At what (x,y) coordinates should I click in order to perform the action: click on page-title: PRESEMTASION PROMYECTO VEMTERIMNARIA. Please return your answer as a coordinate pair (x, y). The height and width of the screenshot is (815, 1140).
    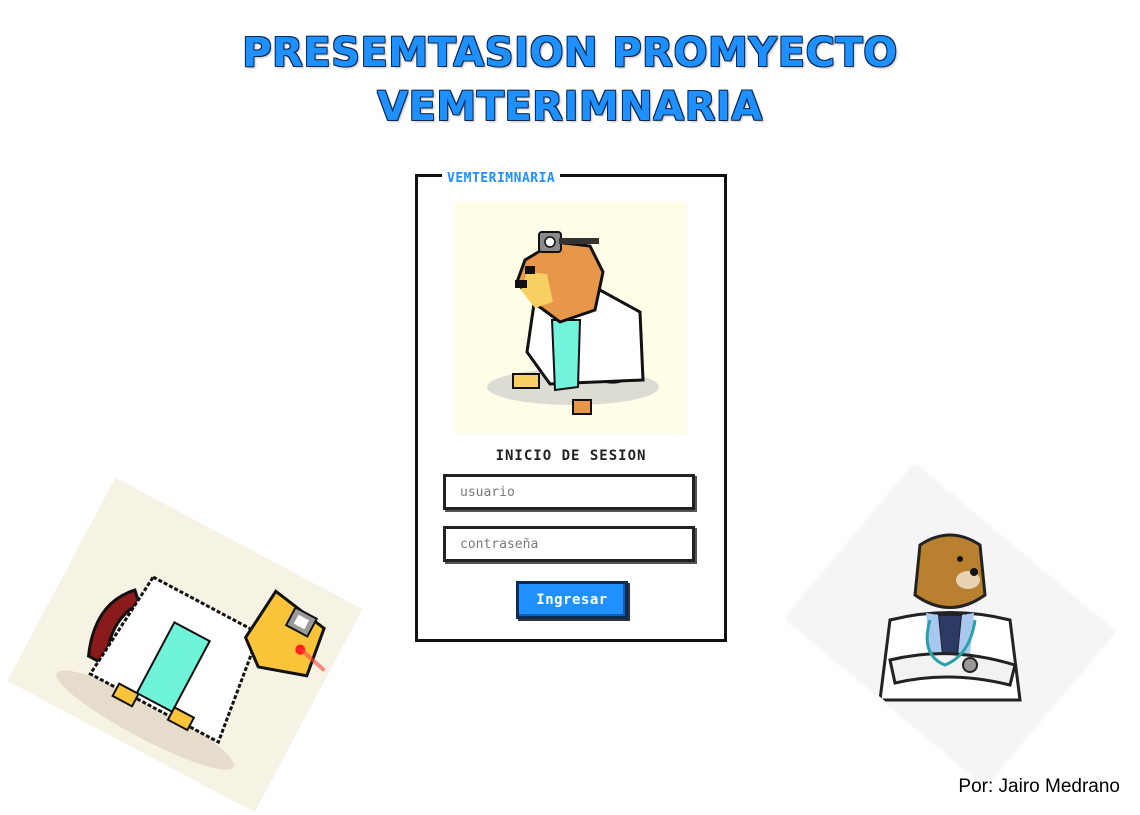
    Looking at the image, I should click on (570, 80).